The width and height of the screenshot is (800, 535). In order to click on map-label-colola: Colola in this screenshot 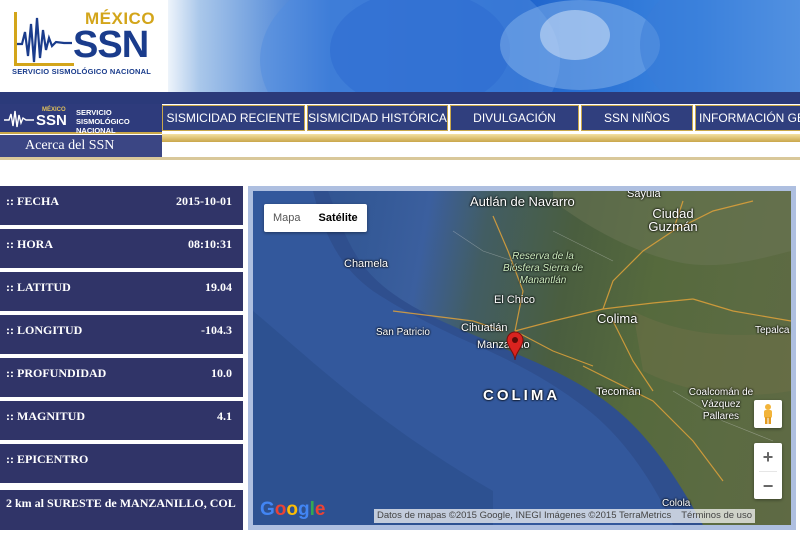, I will do `click(676, 503)`.